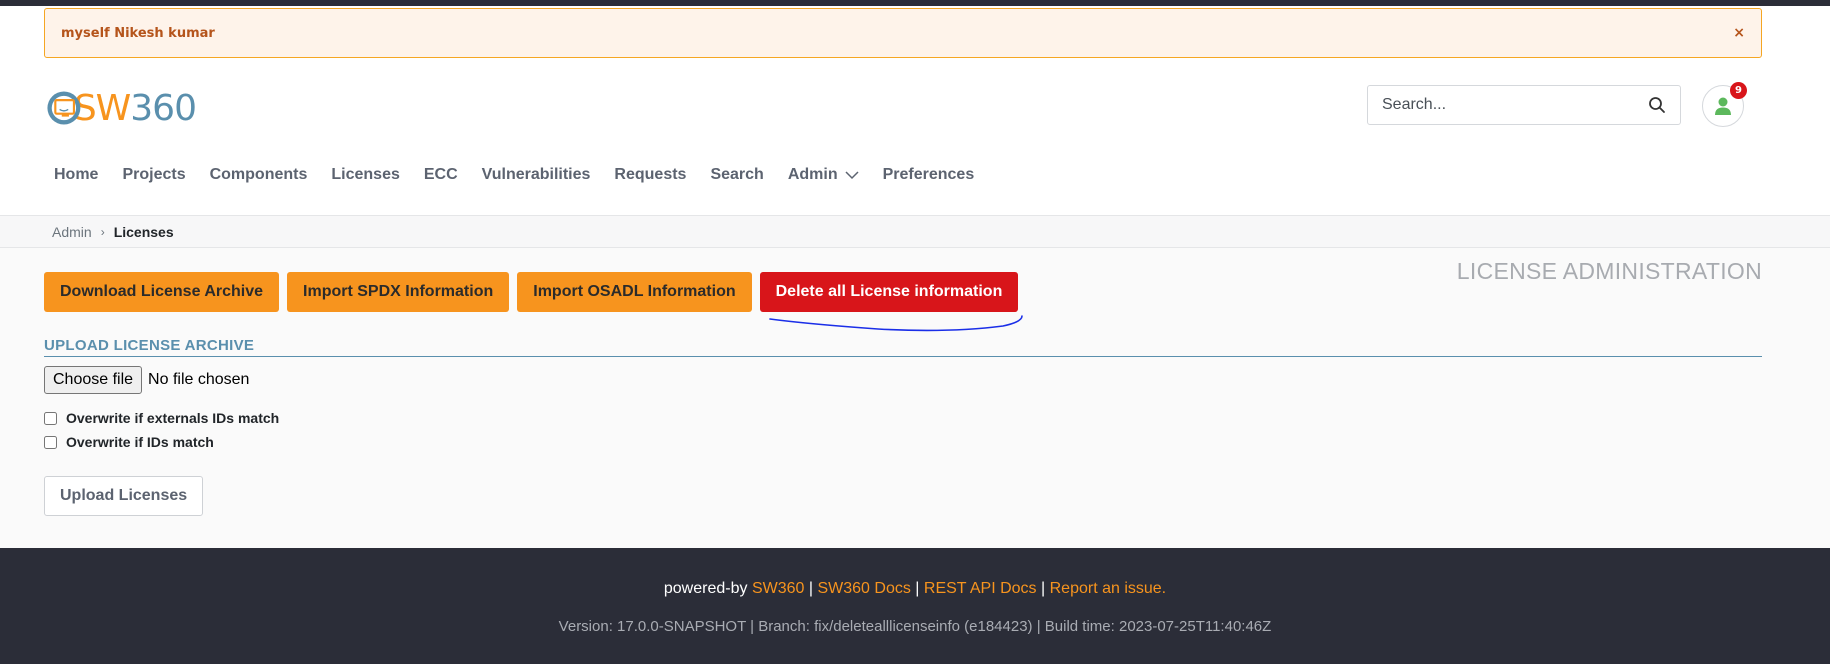 Image resolution: width=1830 pixels, height=664 pixels. Describe the element at coordinates (915, 231) in the screenshot. I see `breadcrumb: Admin › Licenses` at that location.